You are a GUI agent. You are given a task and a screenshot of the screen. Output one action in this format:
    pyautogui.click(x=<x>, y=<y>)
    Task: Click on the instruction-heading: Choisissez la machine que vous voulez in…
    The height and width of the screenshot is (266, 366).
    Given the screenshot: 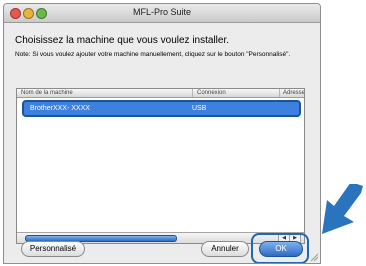 What is the action you would take?
    pyautogui.click(x=122, y=40)
    